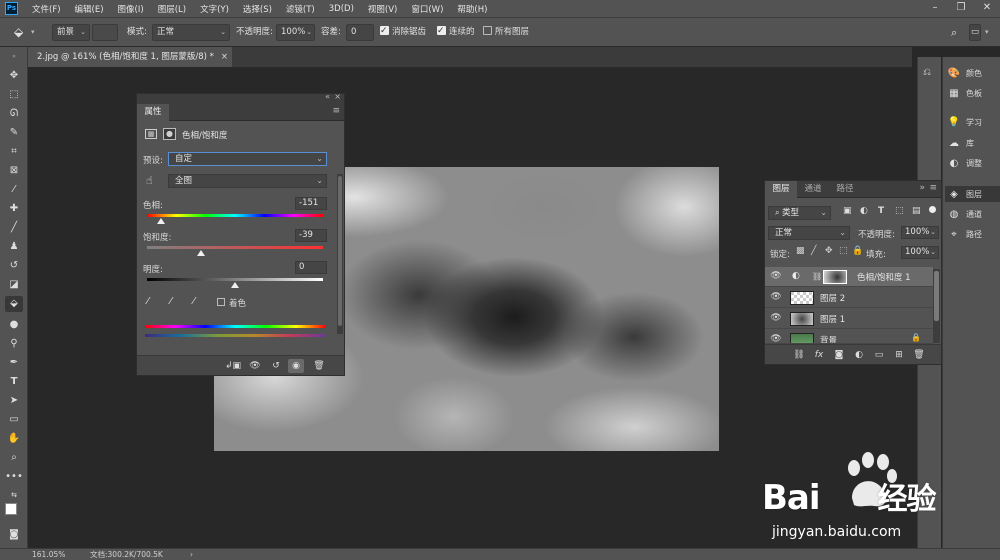 The width and height of the screenshot is (1000, 560). I want to click on filter-type-icon: T, so click(881, 211).